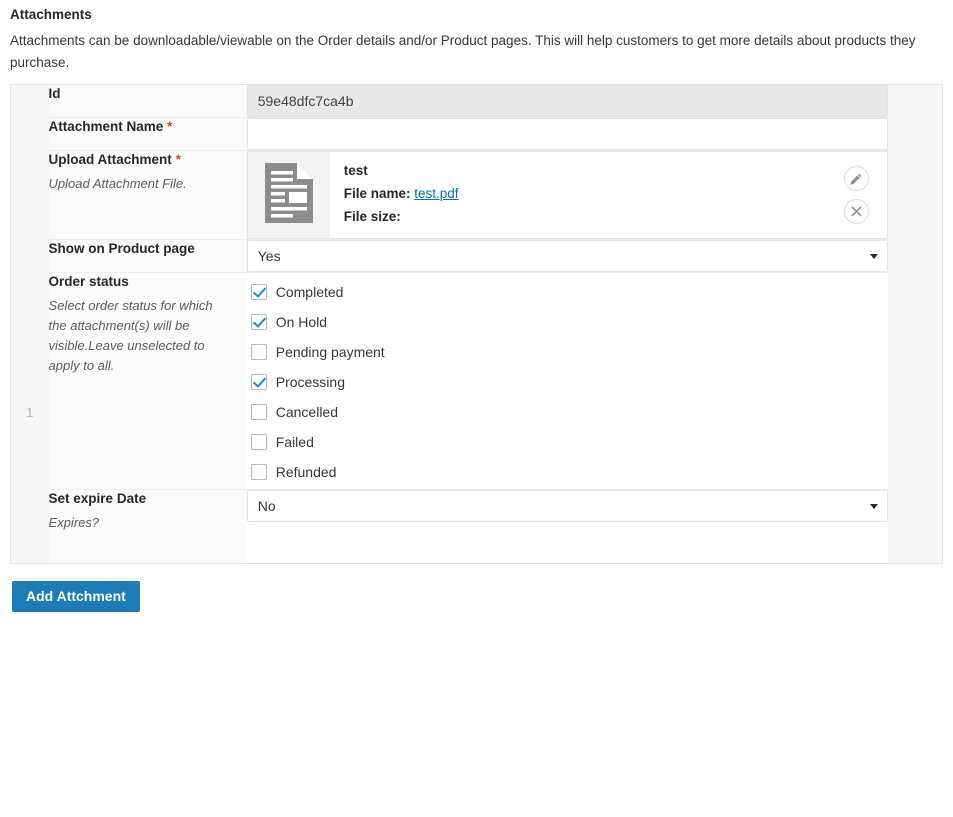 The image size is (953, 817). What do you see at coordinates (569, 472) in the screenshot?
I see `list-item: Refunded` at bounding box center [569, 472].